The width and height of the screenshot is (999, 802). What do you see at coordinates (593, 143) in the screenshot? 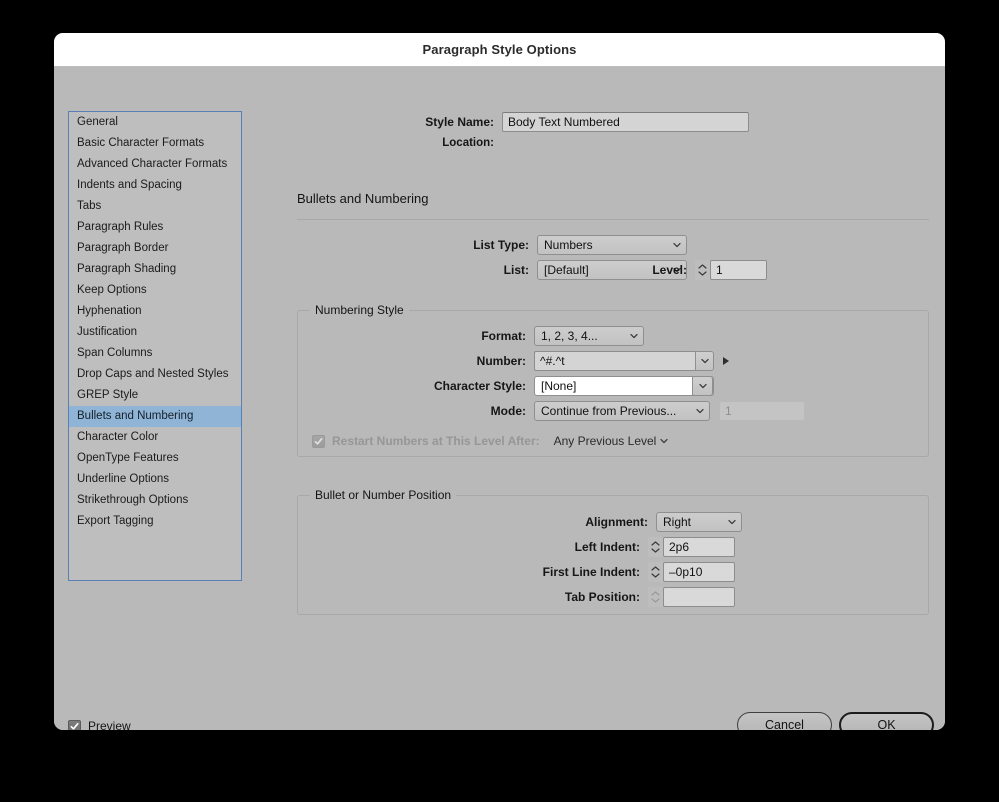
I see `location-row: Location:` at bounding box center [593, 143].